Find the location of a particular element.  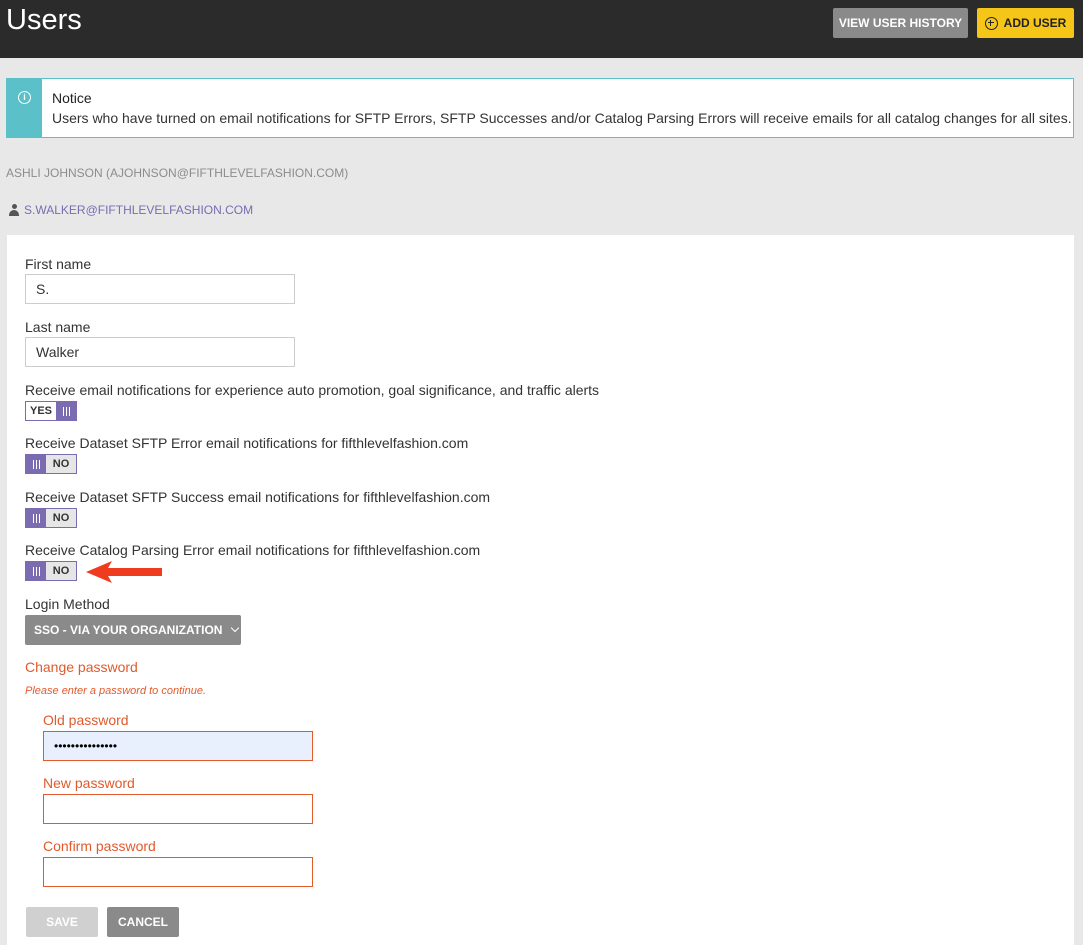

user-icon is located at coordinates (14, 210).